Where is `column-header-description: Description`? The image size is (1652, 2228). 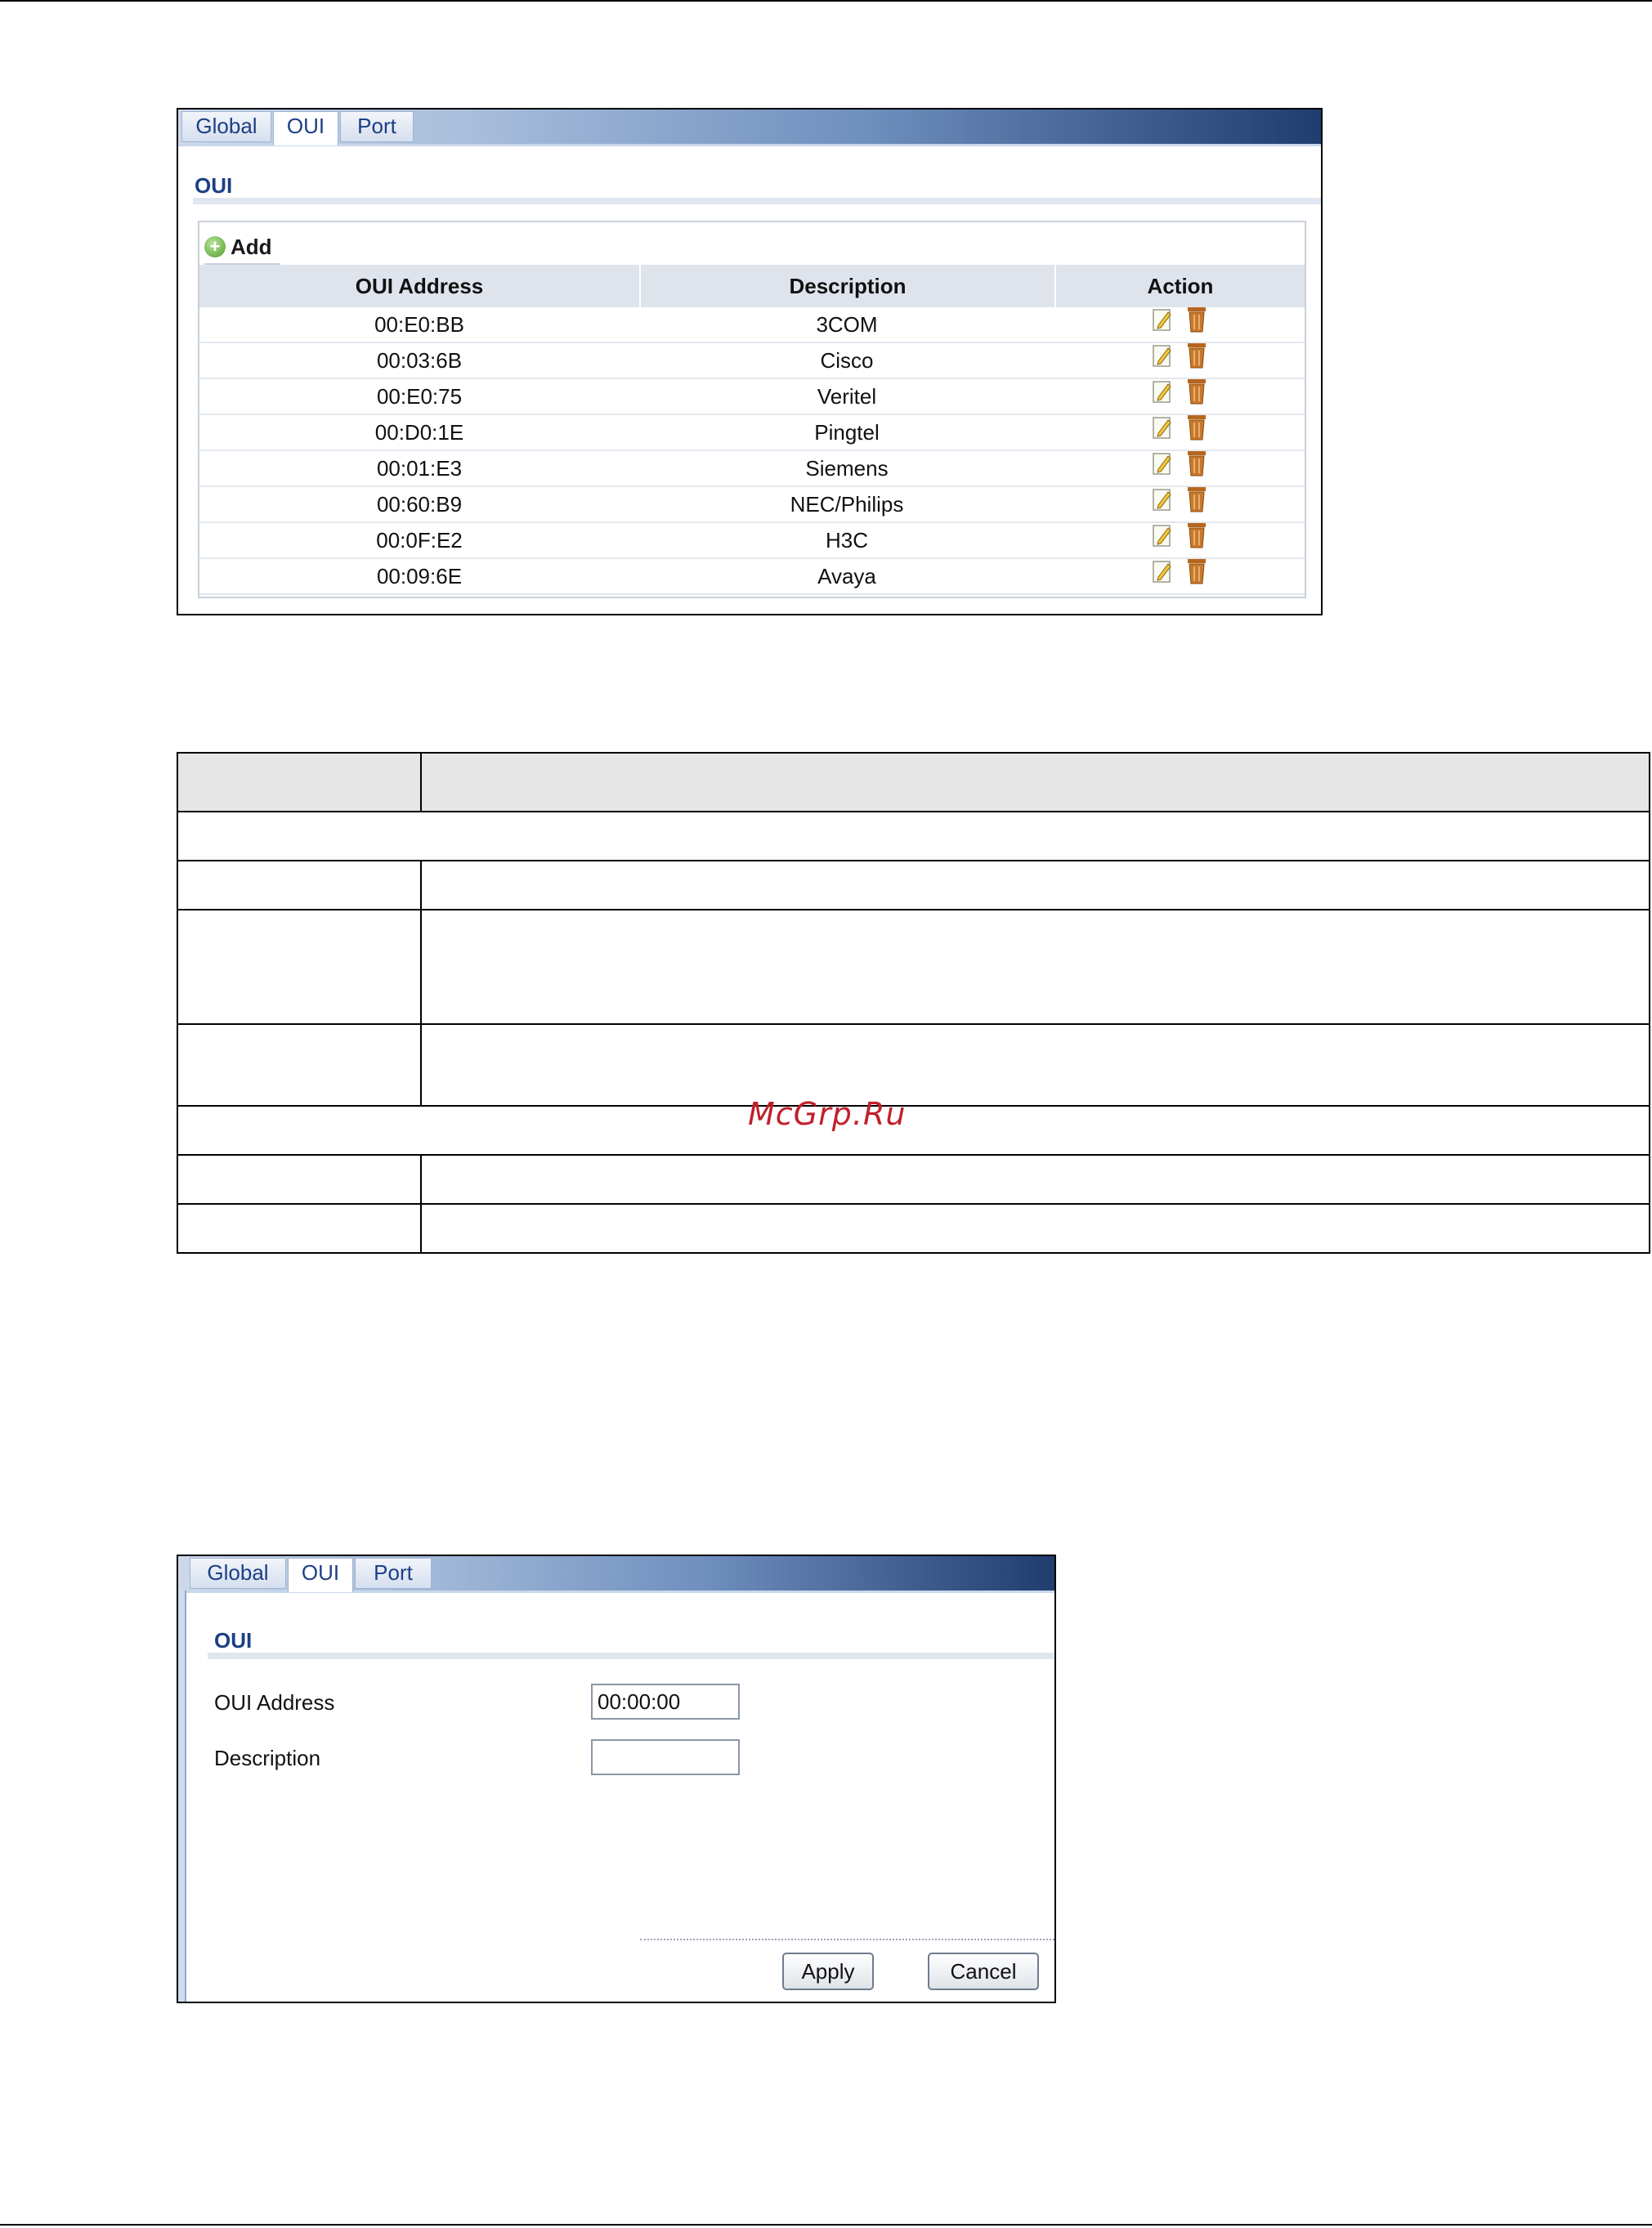
column-header-description: Description is located at coordinates (846, 286).